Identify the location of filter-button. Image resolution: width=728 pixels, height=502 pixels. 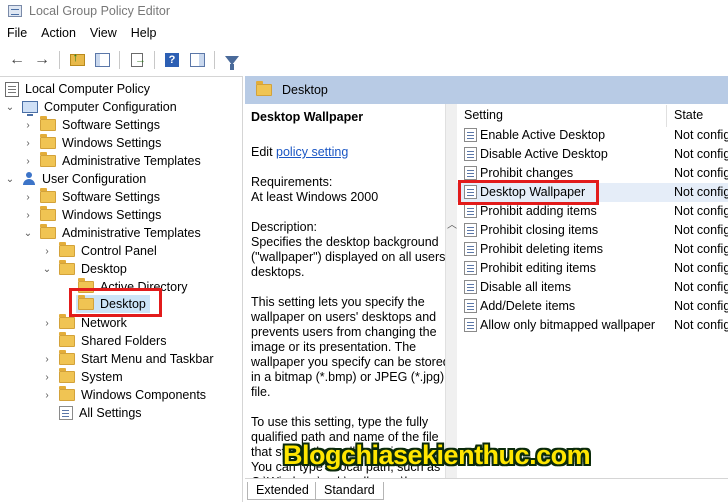
(232, 60).